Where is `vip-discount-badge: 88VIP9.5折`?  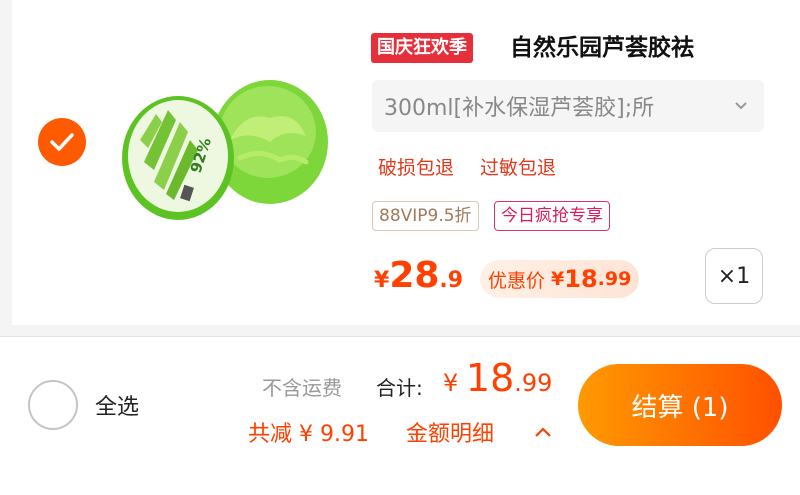
vip-discount-badge: 88VIP9.5折 is located at coordinates (425, 216).